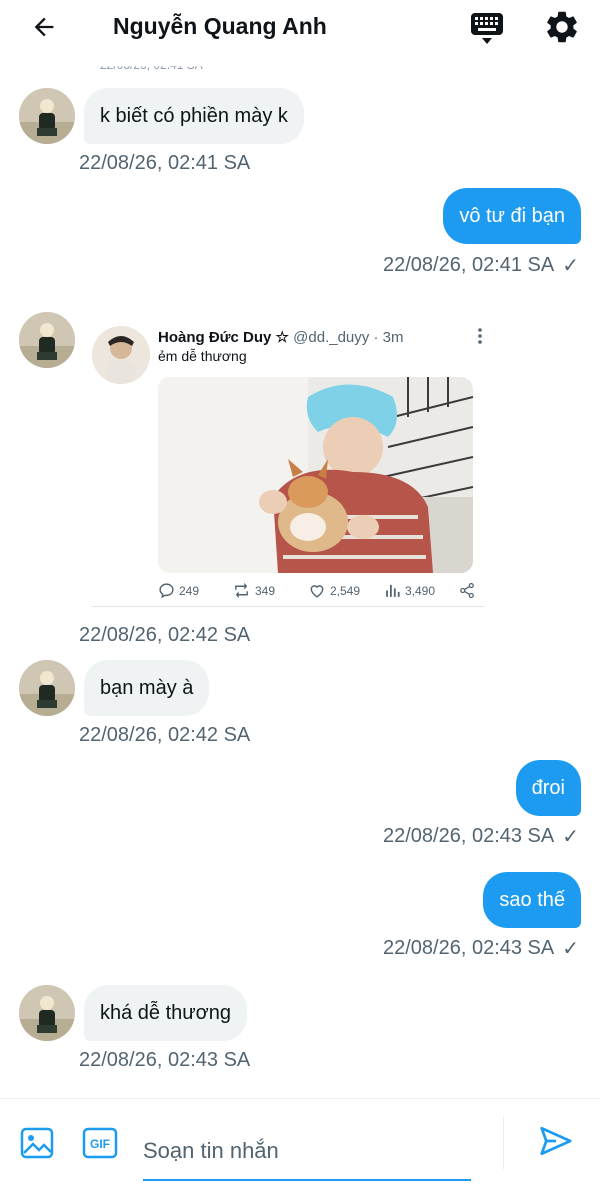 This screenshot has width=600, height=1197. I want to click on message-bubble-outgoing: sao thế, so click(532, 900).